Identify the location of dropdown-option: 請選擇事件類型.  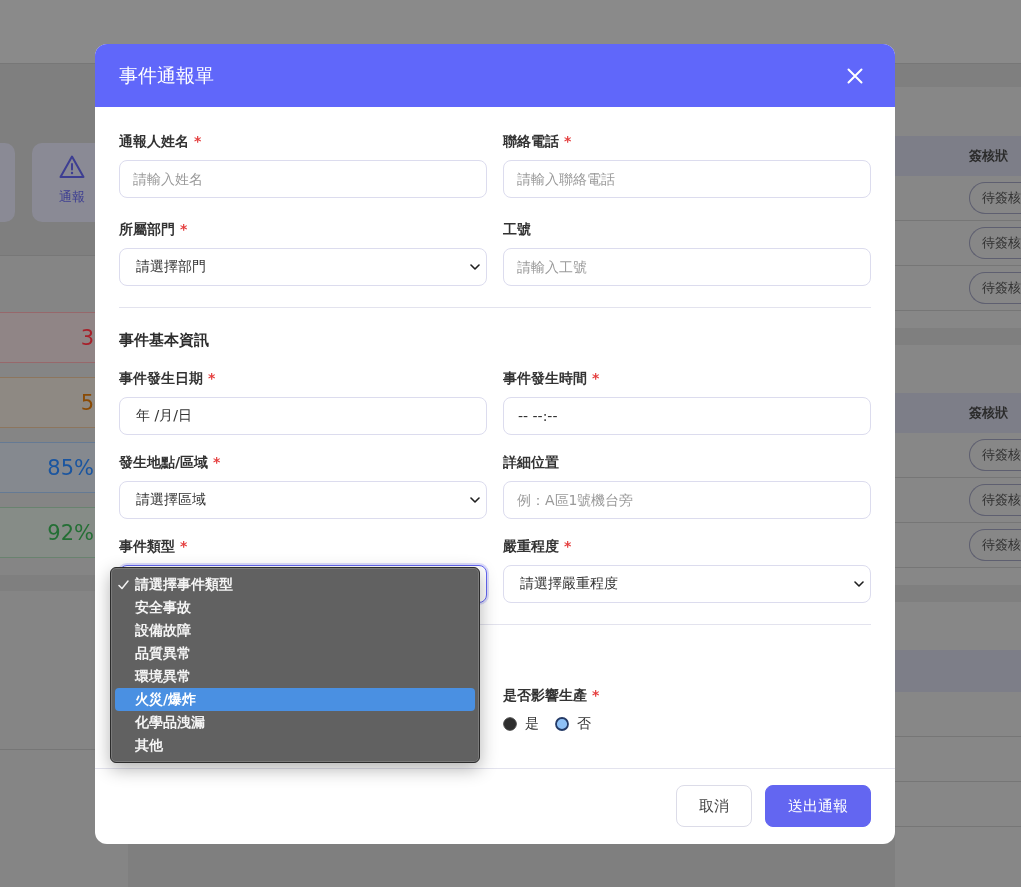
(295, 584).